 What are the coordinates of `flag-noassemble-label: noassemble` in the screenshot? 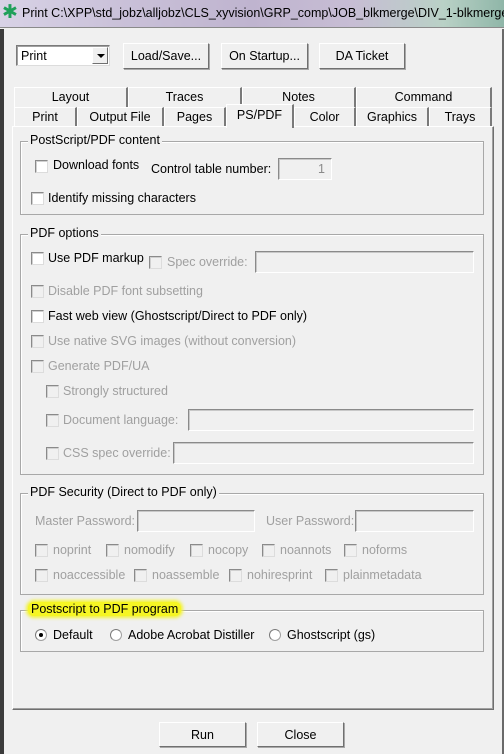 It's located at (186, 575).